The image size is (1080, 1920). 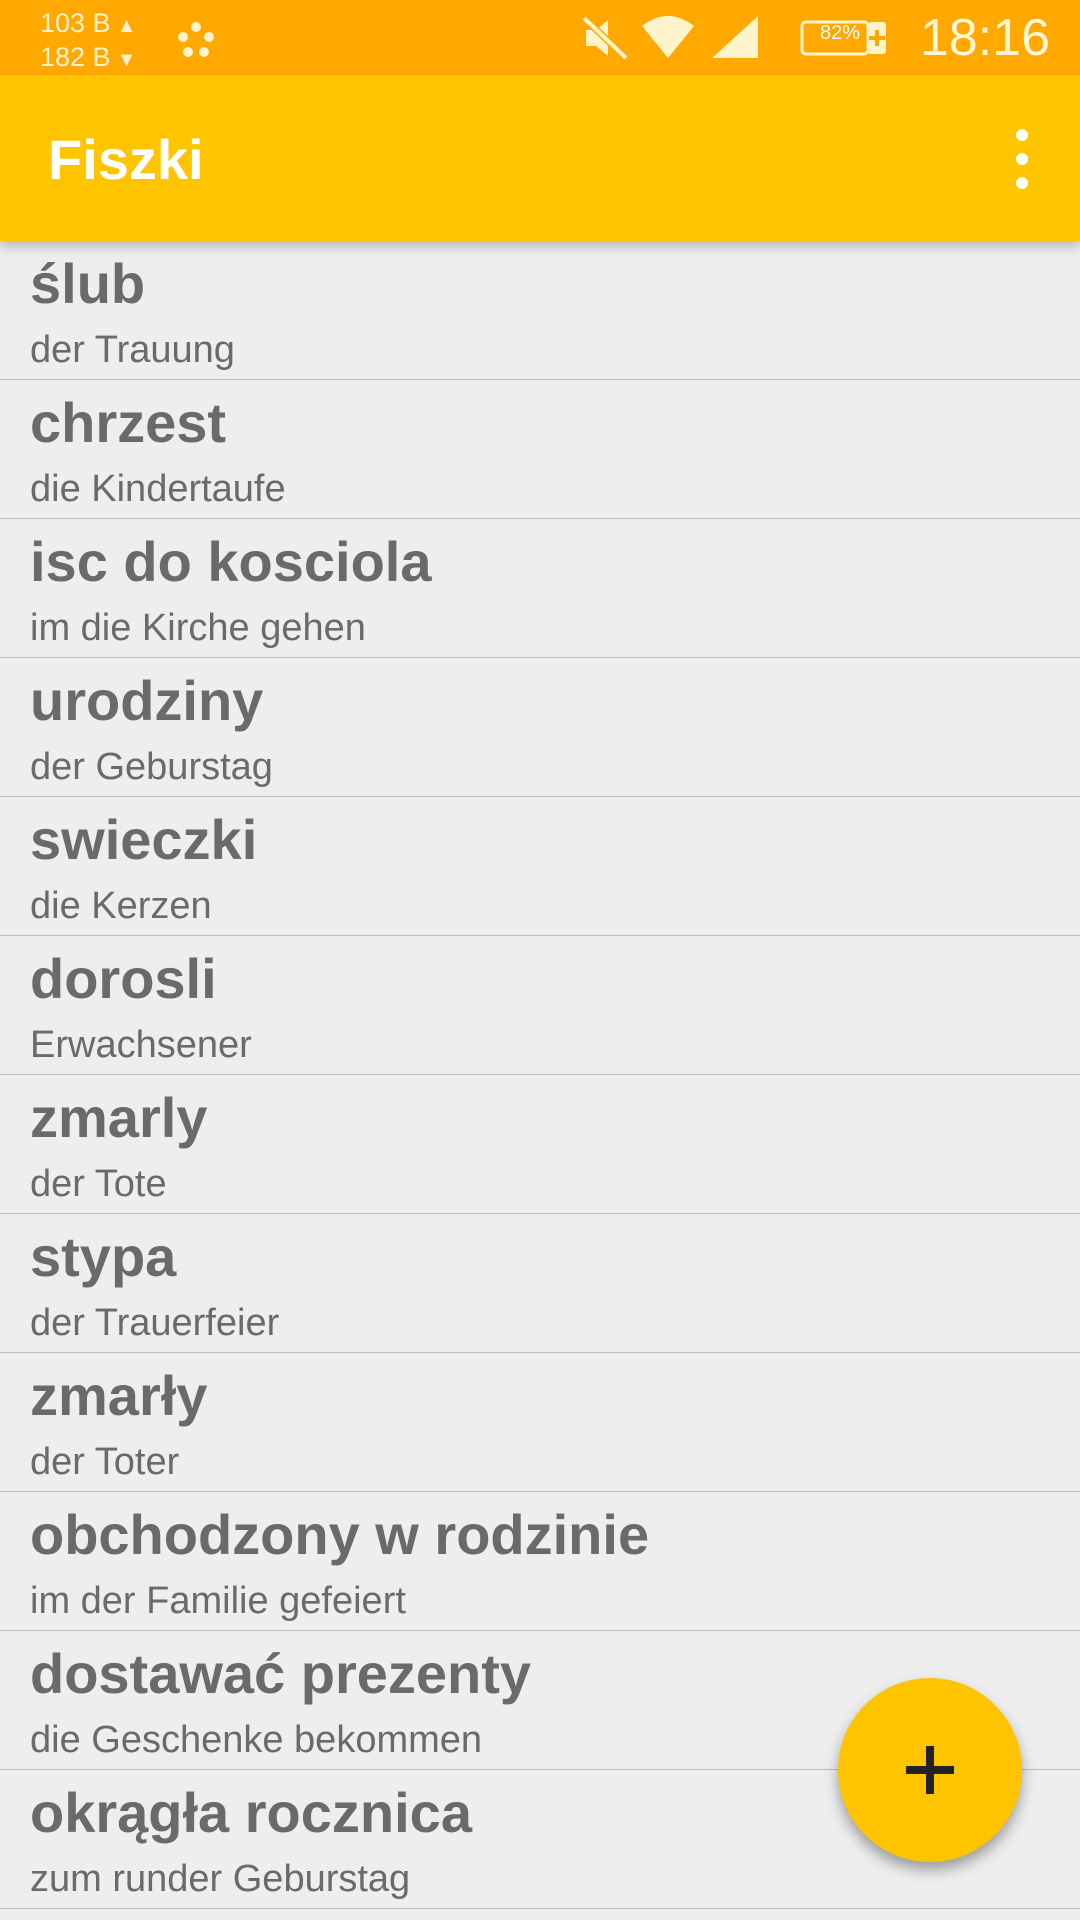 What do you see at coordinates (540, 37) in the screenshot?
I see `status-bar: 103 B ▲ 182 B ▼ 82% 18:16` at bounding box center [540, 37].